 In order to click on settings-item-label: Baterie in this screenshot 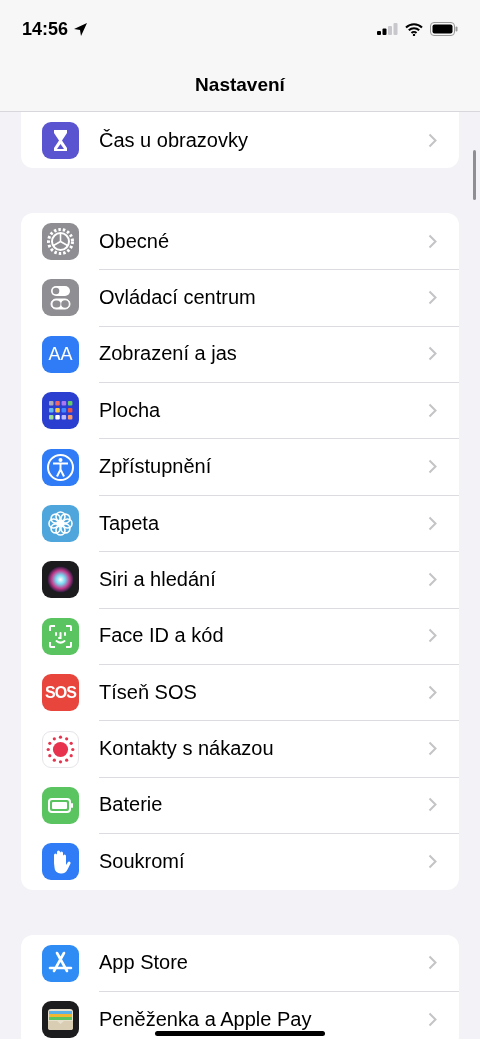, I will do `click(263, 805)`.